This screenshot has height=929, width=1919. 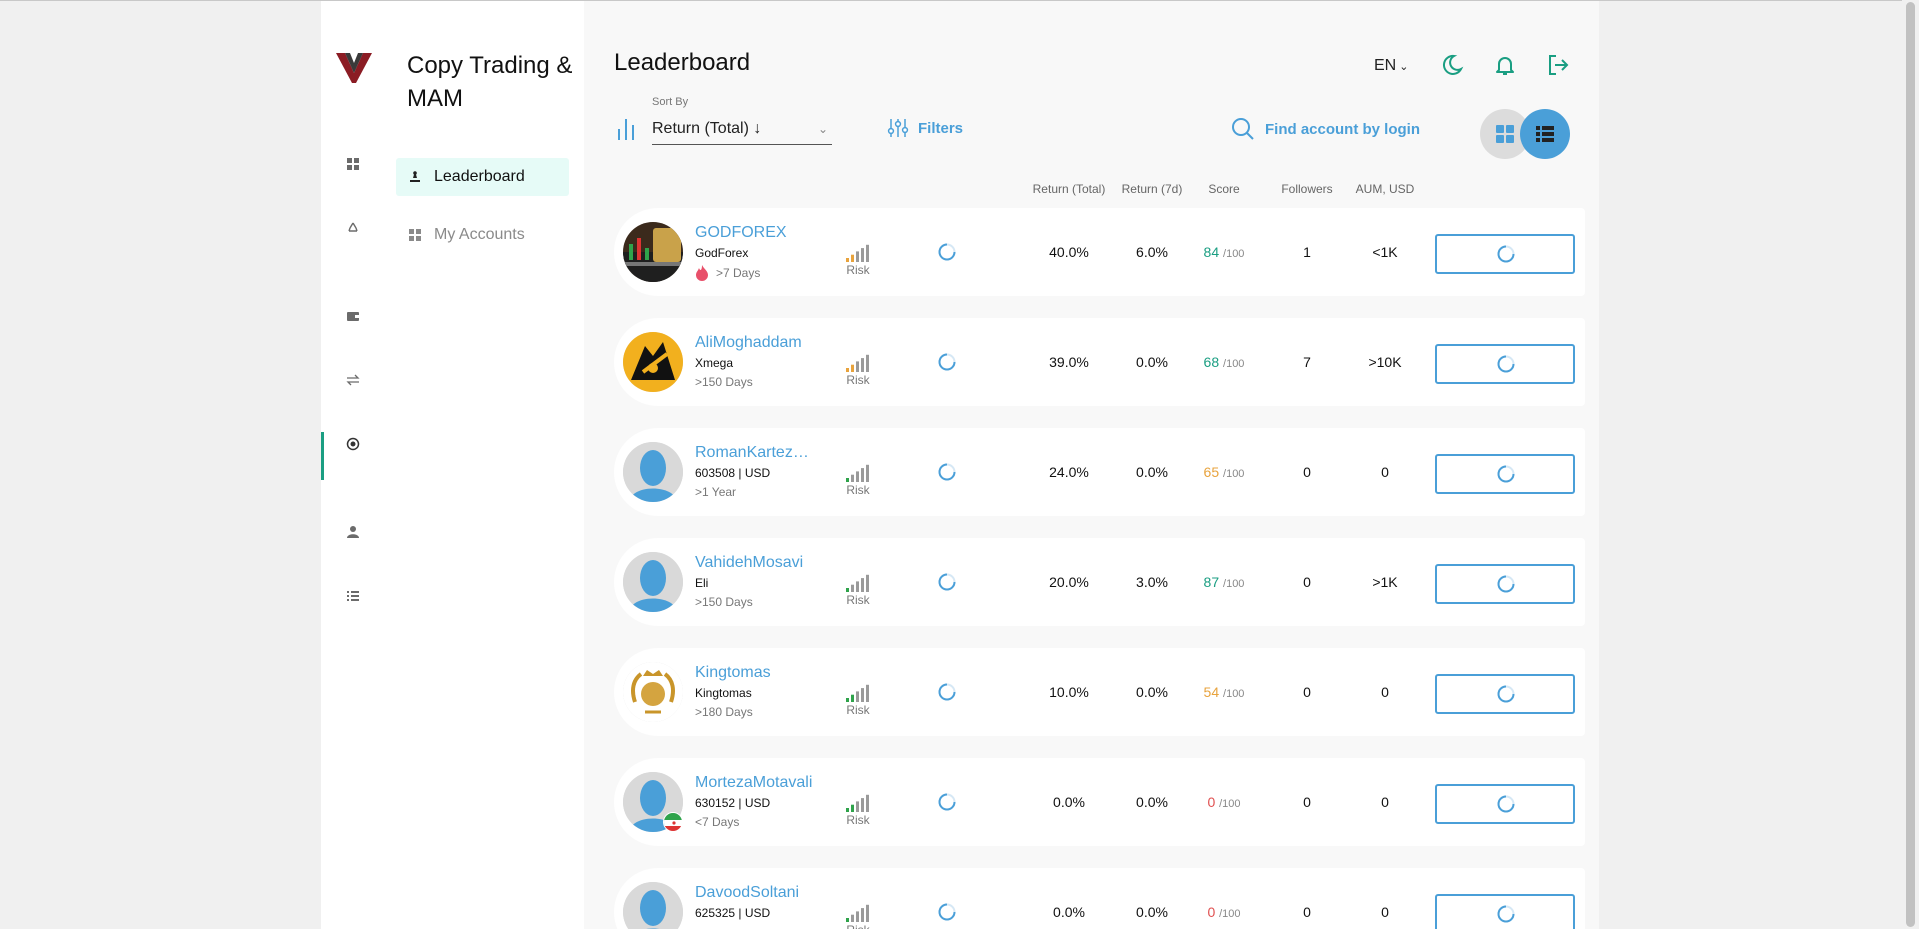 What do you see at coordinates (353, 164) in the screenshot?
I see `dashboard-icon` at bounding box center [353, 164].